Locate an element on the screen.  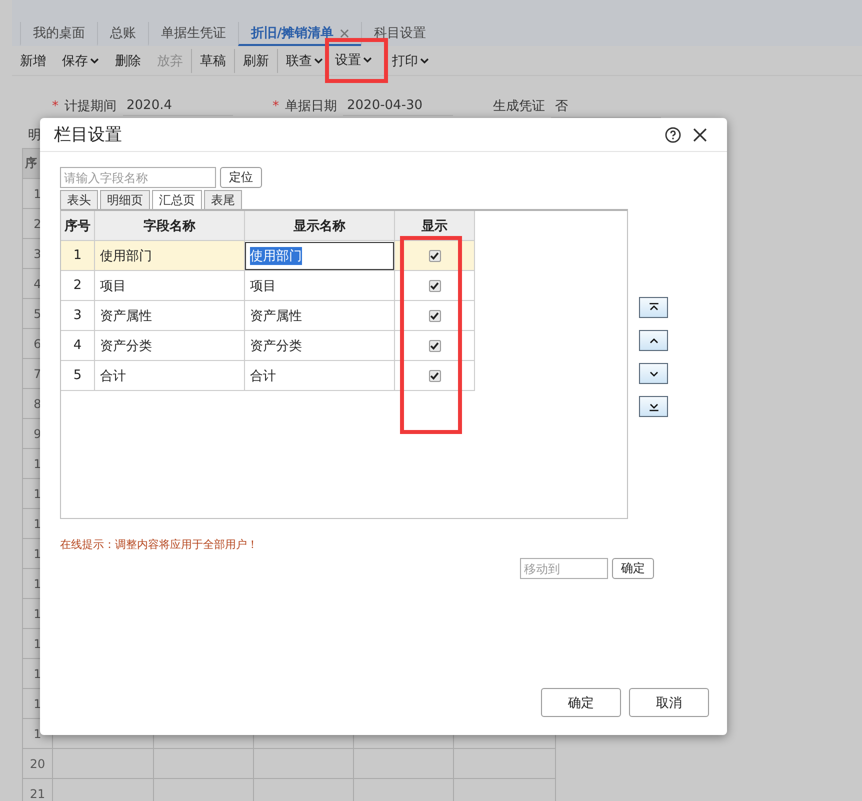
toolbar-button: 新增 is located at coordinates (33, 60).